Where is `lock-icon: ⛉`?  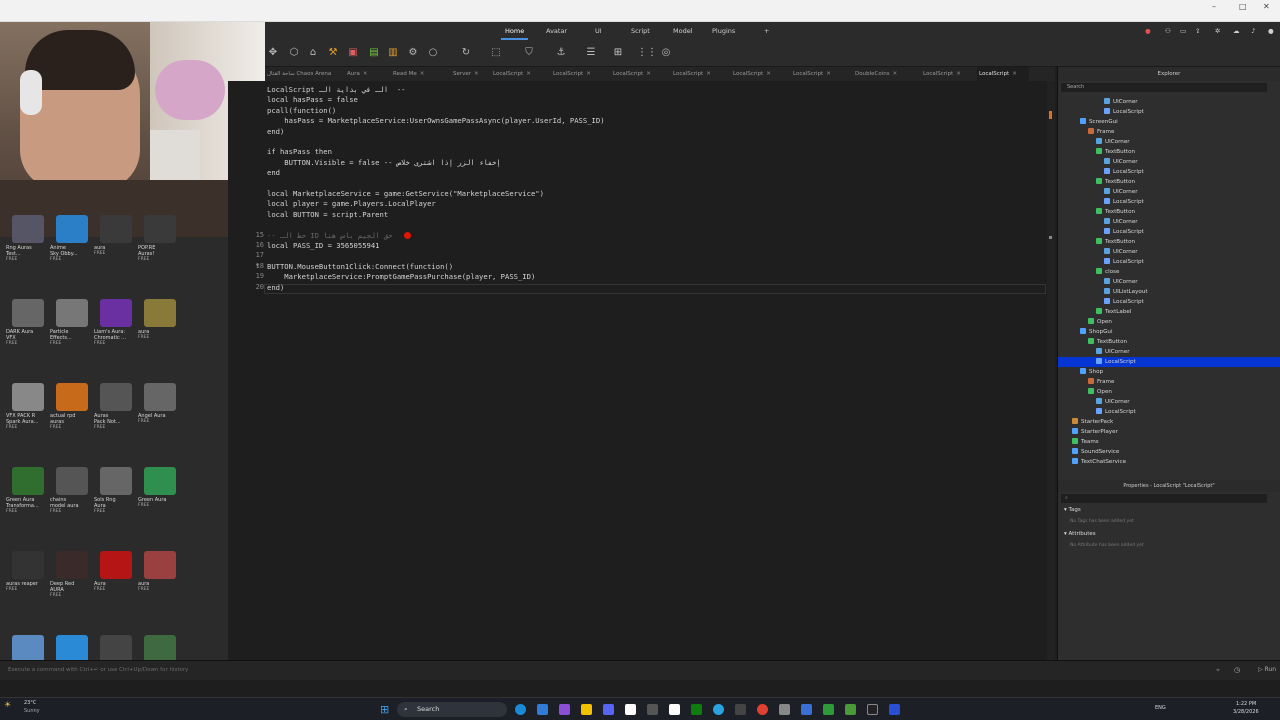
lock-icon: ⛉ is located at coordinates (529, 53).